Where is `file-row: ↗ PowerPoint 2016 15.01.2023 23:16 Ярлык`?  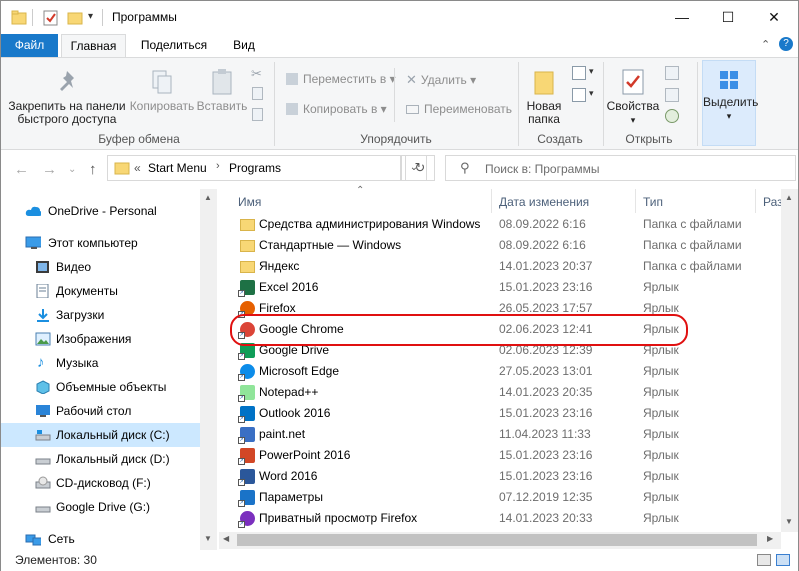
file-row: ↗ PowerPoint 2016 15.01.2023 23:16 Ярлык is located at coordinates (507, 455).